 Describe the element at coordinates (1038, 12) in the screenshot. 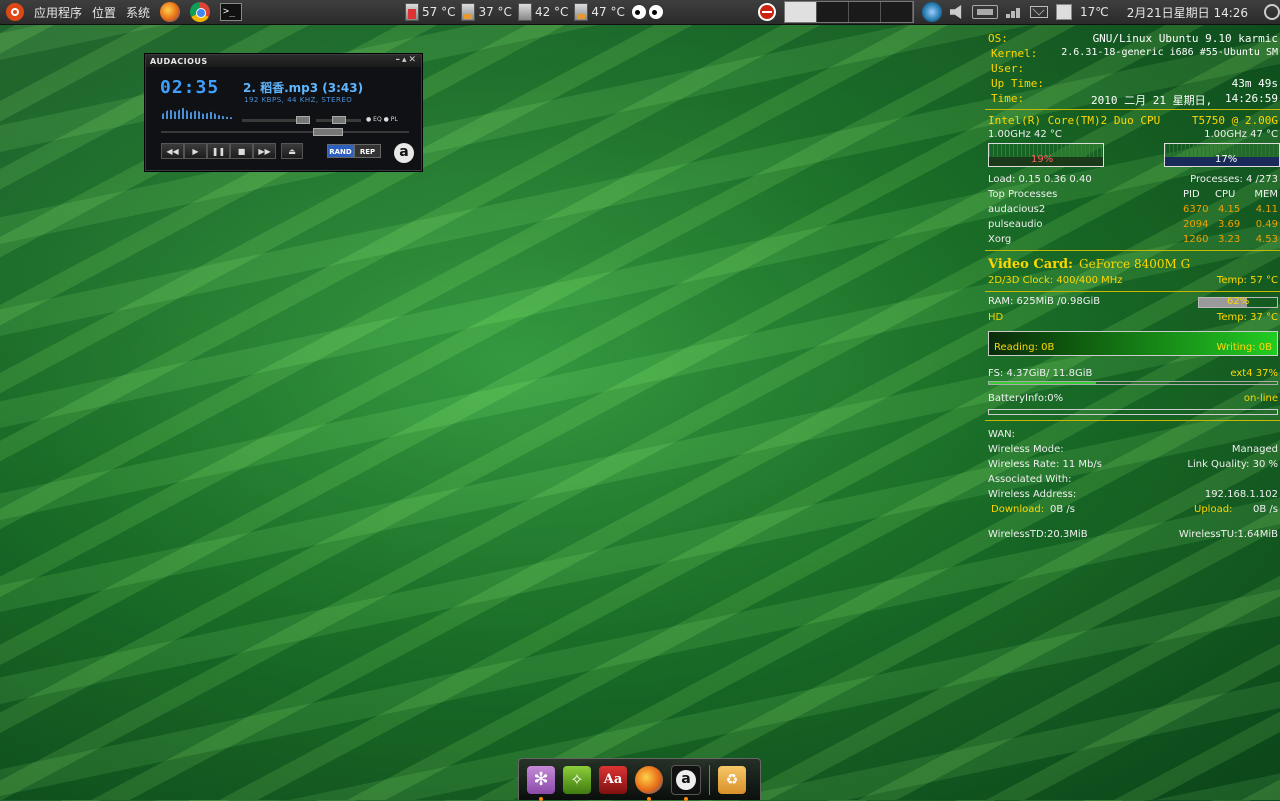

I see `mail-icon` at that location.